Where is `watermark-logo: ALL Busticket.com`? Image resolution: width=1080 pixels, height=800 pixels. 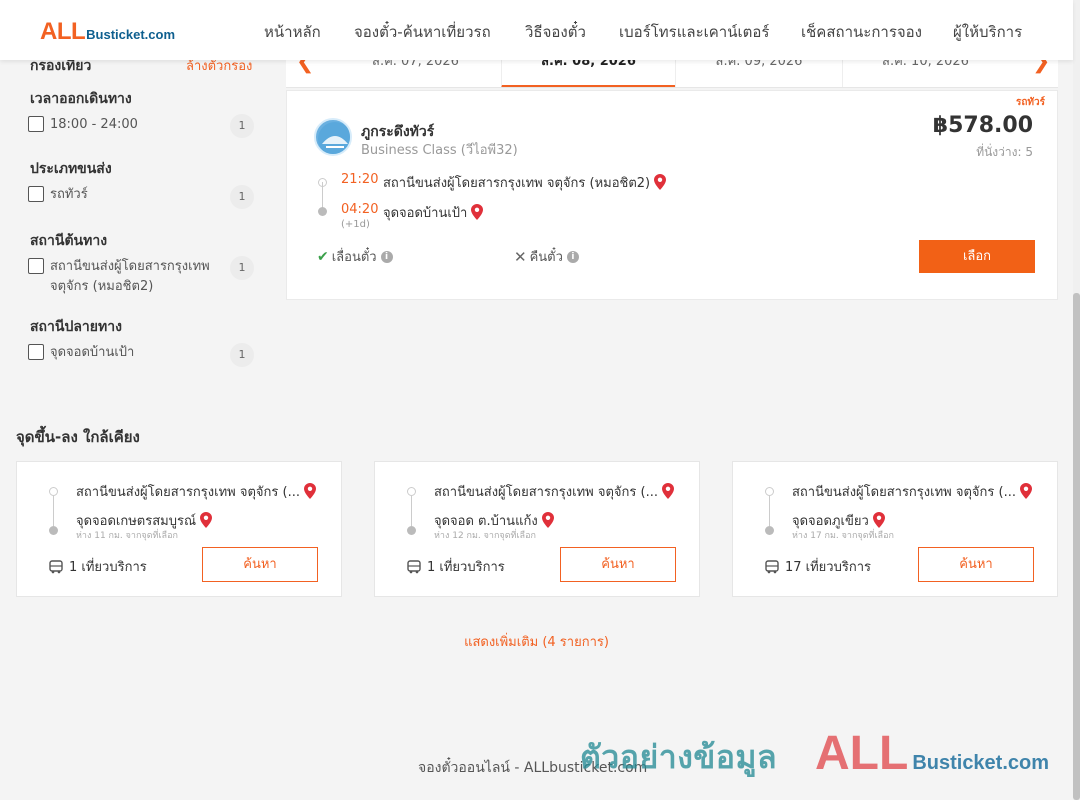 watermark-logo: ALL Busticket.com is located at coordinates (932, 753).